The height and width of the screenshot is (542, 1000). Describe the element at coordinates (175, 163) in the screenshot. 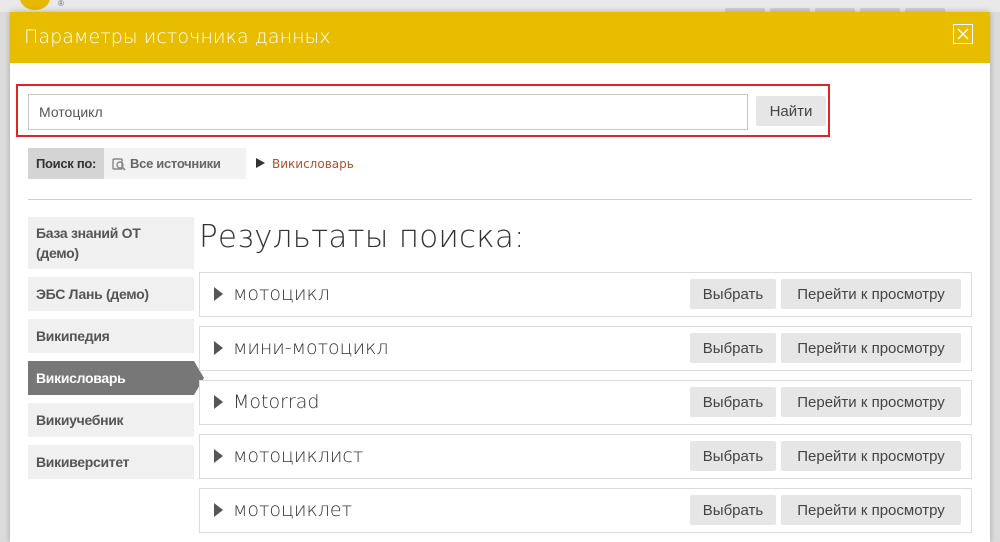

I see `all-sources-label: Все источники` at that location.